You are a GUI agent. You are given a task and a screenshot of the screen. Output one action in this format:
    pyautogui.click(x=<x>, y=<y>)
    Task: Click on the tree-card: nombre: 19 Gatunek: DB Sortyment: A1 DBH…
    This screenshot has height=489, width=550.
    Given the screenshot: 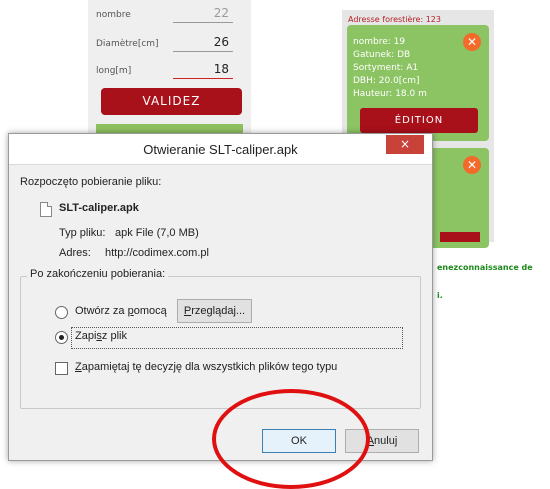 What is the action you would take?
    pyautogui.click(x=418, y=83)
    